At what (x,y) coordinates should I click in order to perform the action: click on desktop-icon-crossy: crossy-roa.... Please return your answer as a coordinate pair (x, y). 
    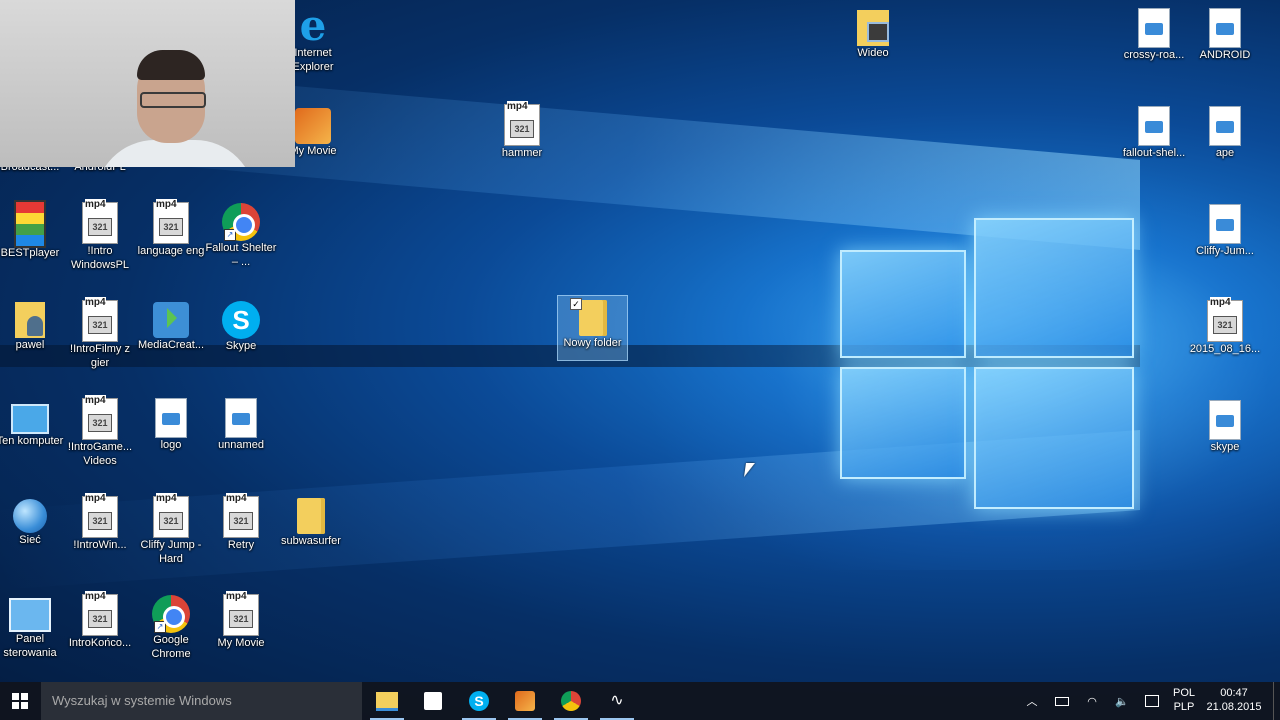
    Looking at the image, I should click on (1154, 34).